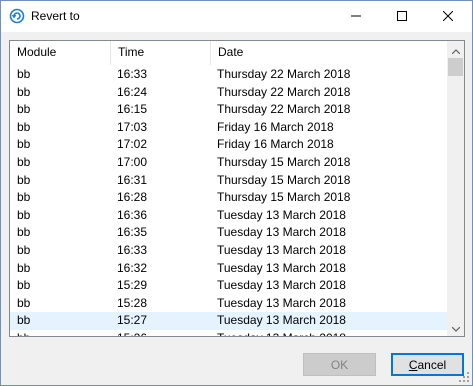 Image resolution: width=473 pixels, height=386 pixels. Describe the element at coordinates (132, 285) in the screenshot. I see `row-time-cell: 15:29` at that location.